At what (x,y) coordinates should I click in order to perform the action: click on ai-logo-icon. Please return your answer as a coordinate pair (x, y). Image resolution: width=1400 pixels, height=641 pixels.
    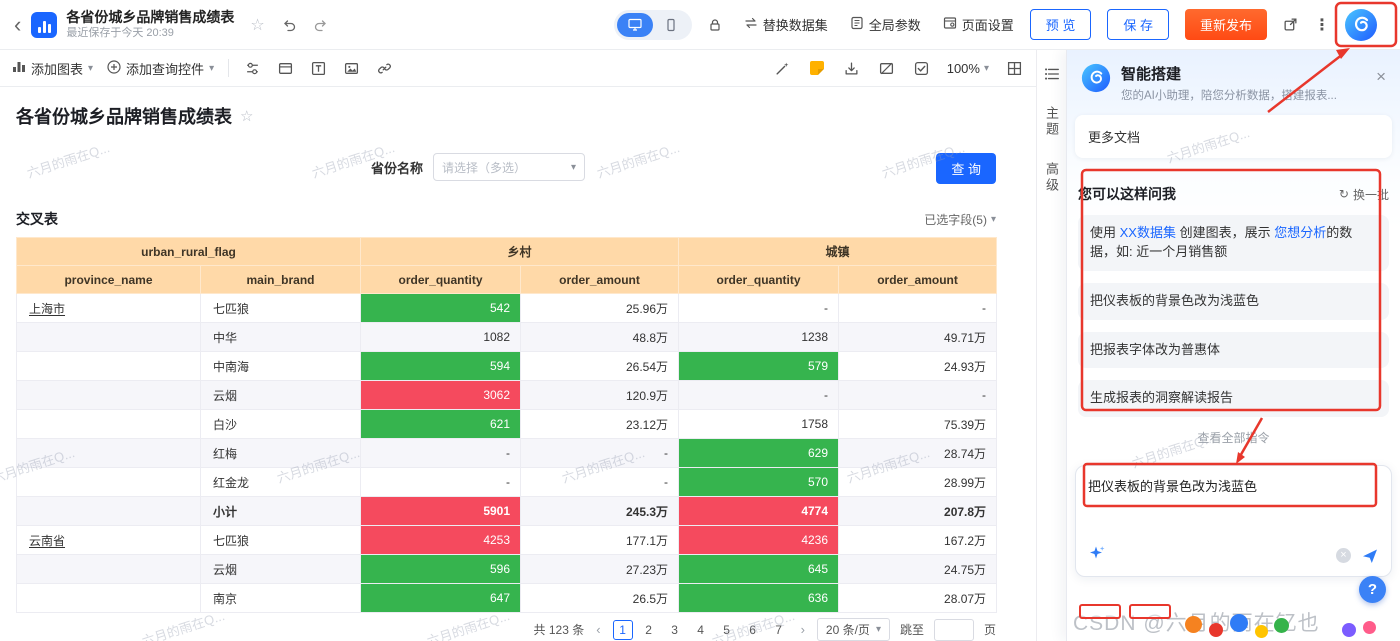
    Looking at the image, I should click on (1096, 80).